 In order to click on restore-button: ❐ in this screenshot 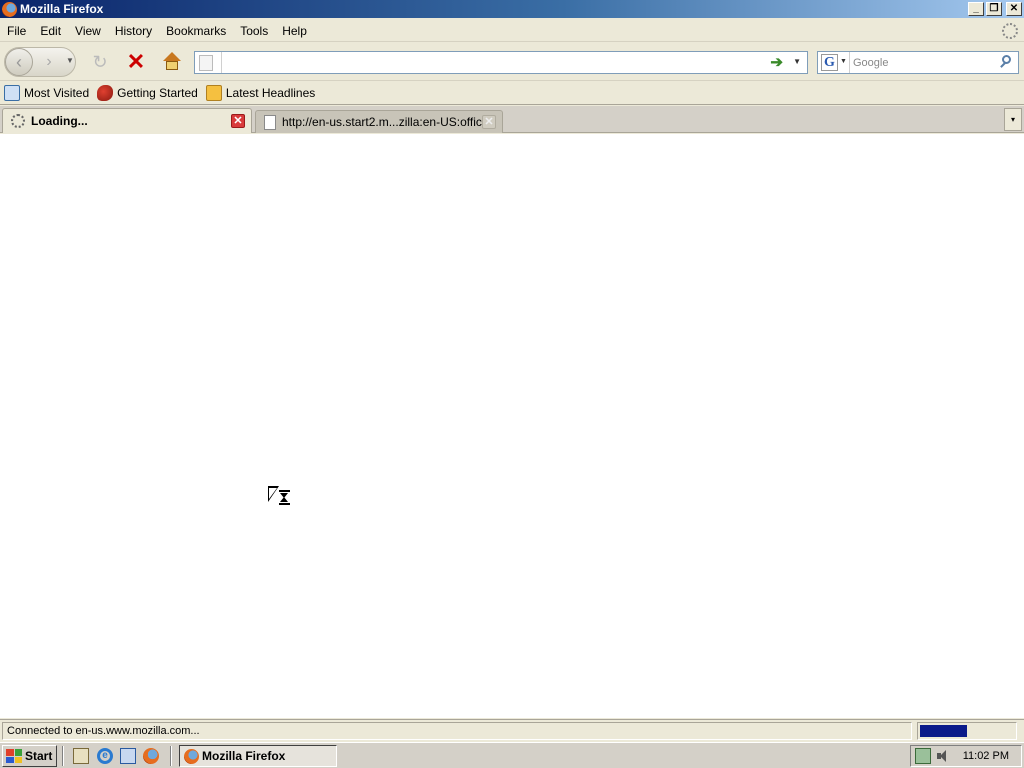, I will do `click(994, 9)`.